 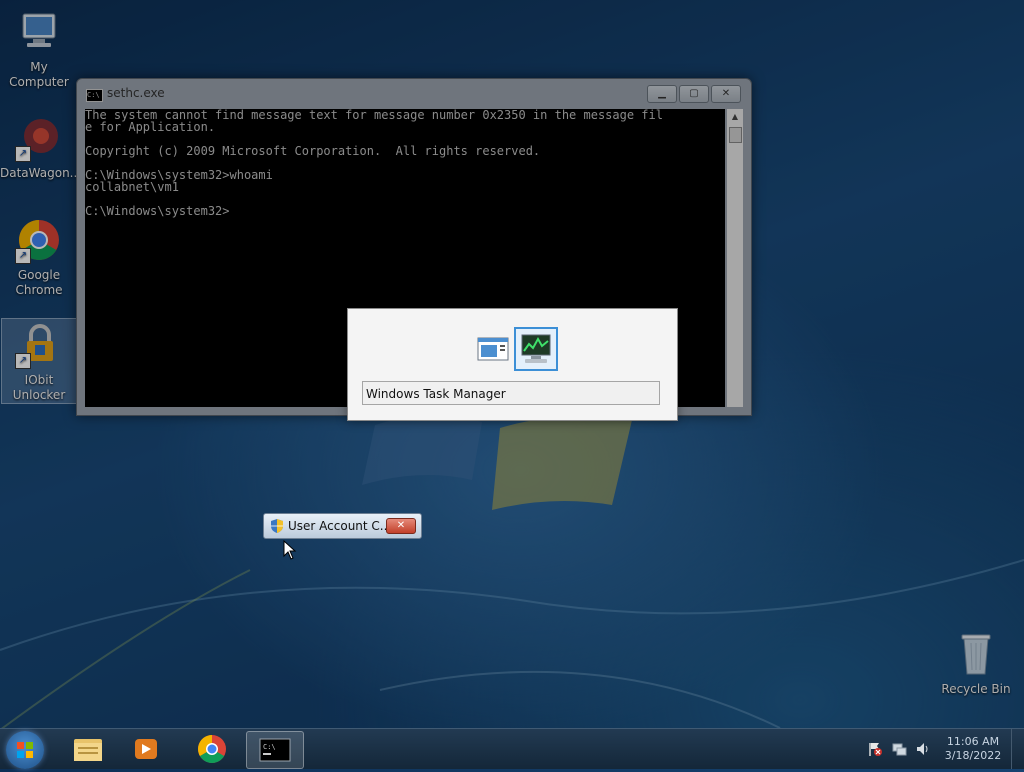 What do you see at coordinates (512, 748) in the screenshot?
I see `taskbar: C:\ 11:06 AM 3/18/2022` at bounding box center [512, 748].